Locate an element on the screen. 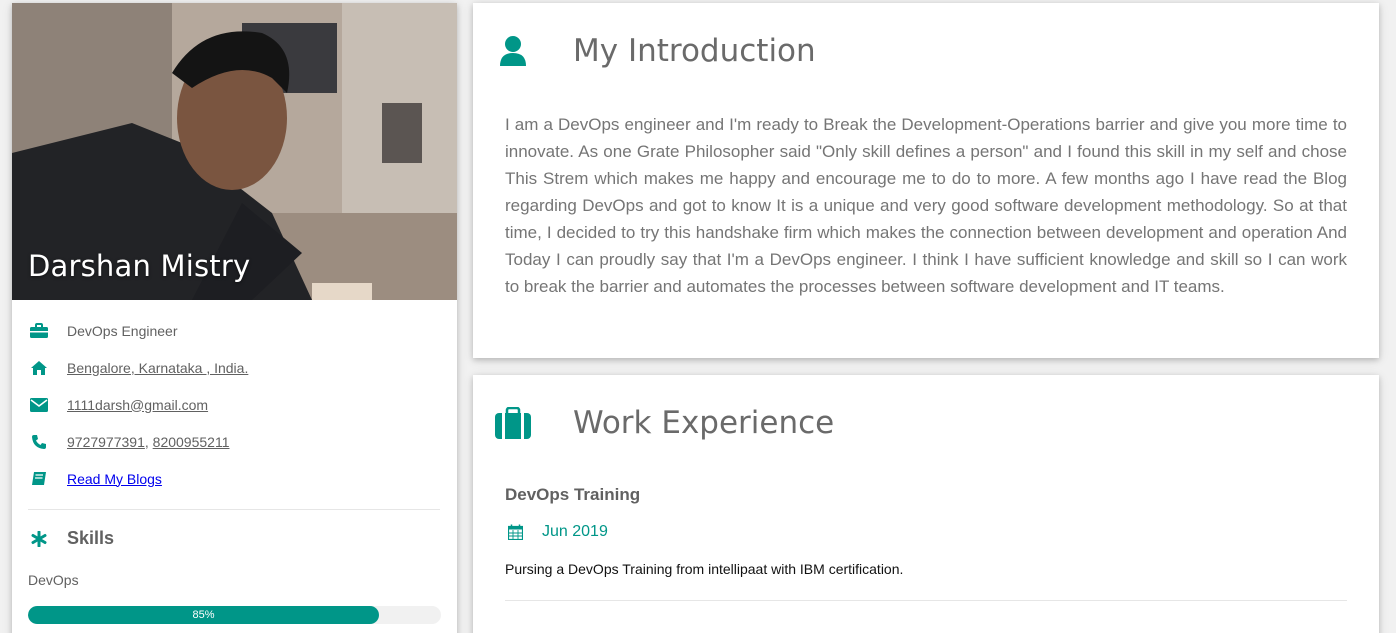 The image size is (1396, 633). info-divider is located at coordinates (234, 509).